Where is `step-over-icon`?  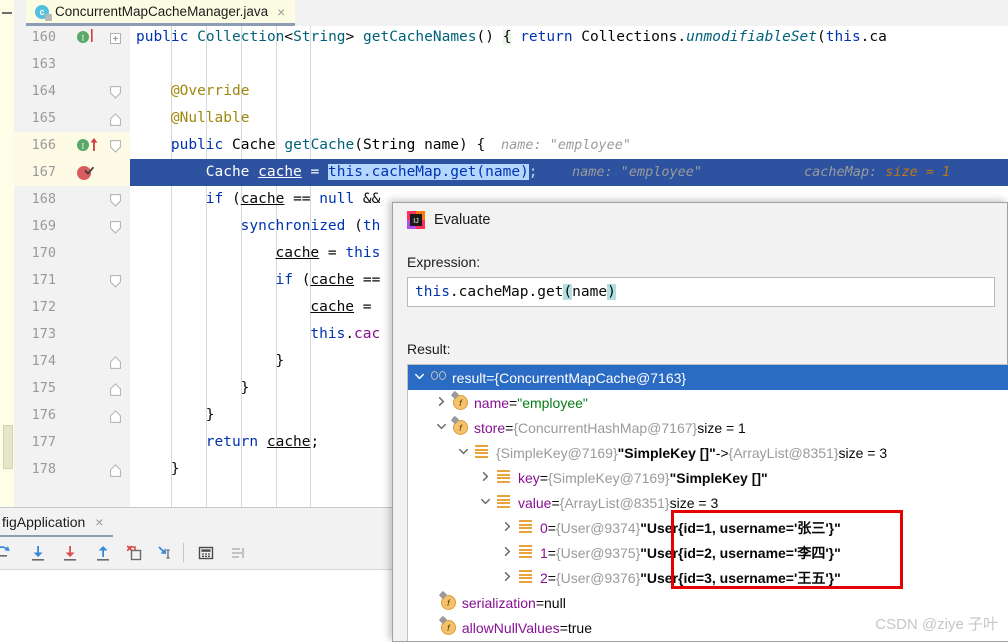
step-over-icon is located at coordinates (6, 553).